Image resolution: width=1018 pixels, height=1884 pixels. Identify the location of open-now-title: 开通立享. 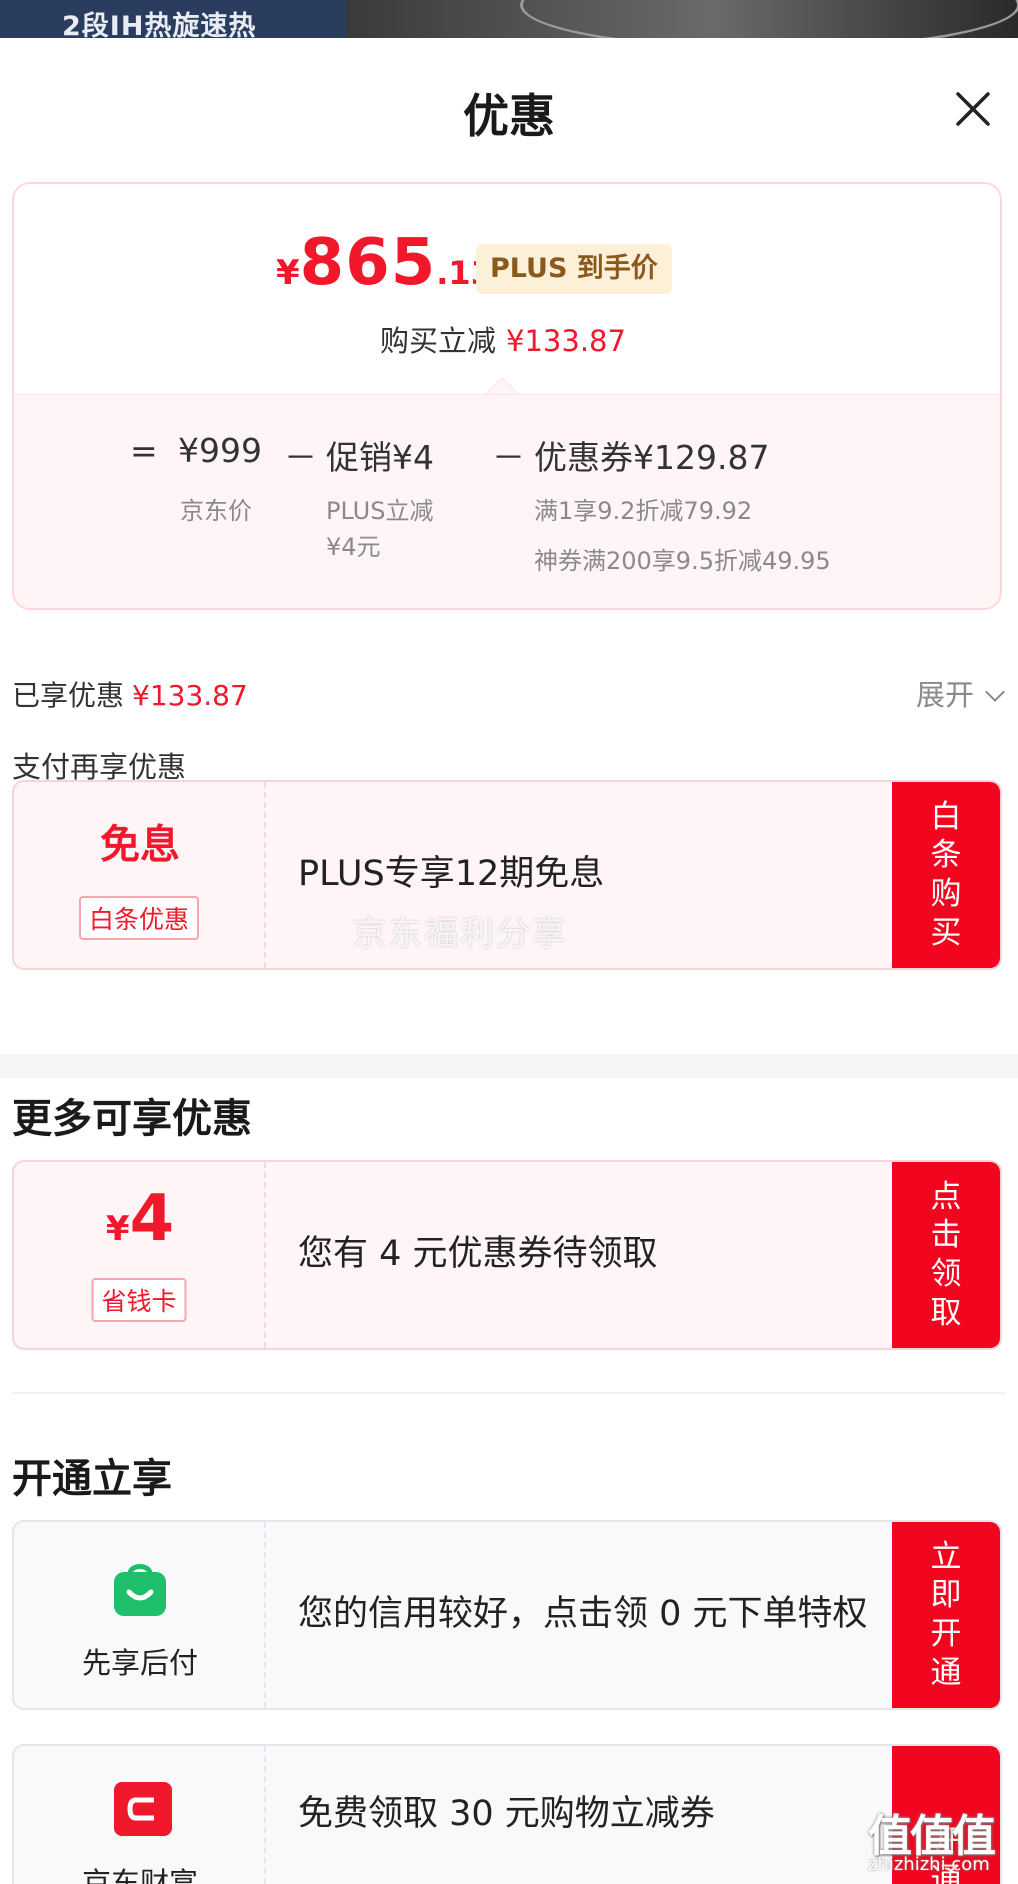
(92, 1479).